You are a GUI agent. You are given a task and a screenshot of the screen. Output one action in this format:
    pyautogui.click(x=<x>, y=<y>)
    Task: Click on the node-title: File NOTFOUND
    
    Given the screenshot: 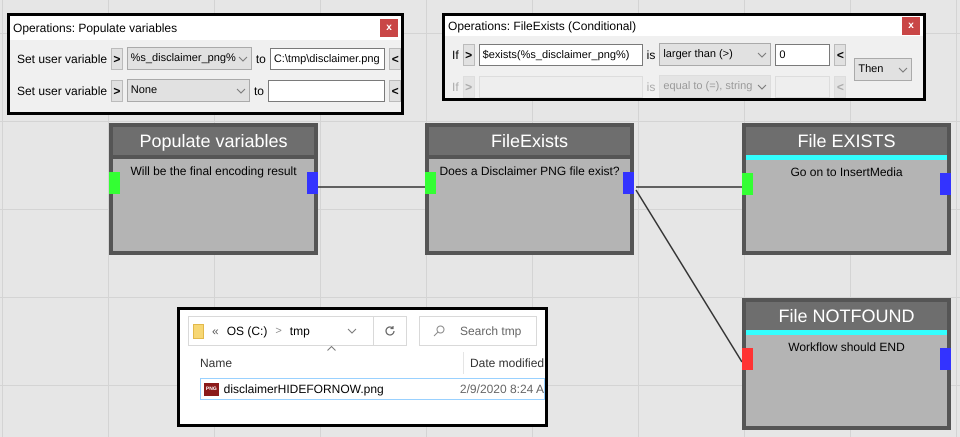 What is the action you would take?
    pyautogui.click(x=846, y=316)
    